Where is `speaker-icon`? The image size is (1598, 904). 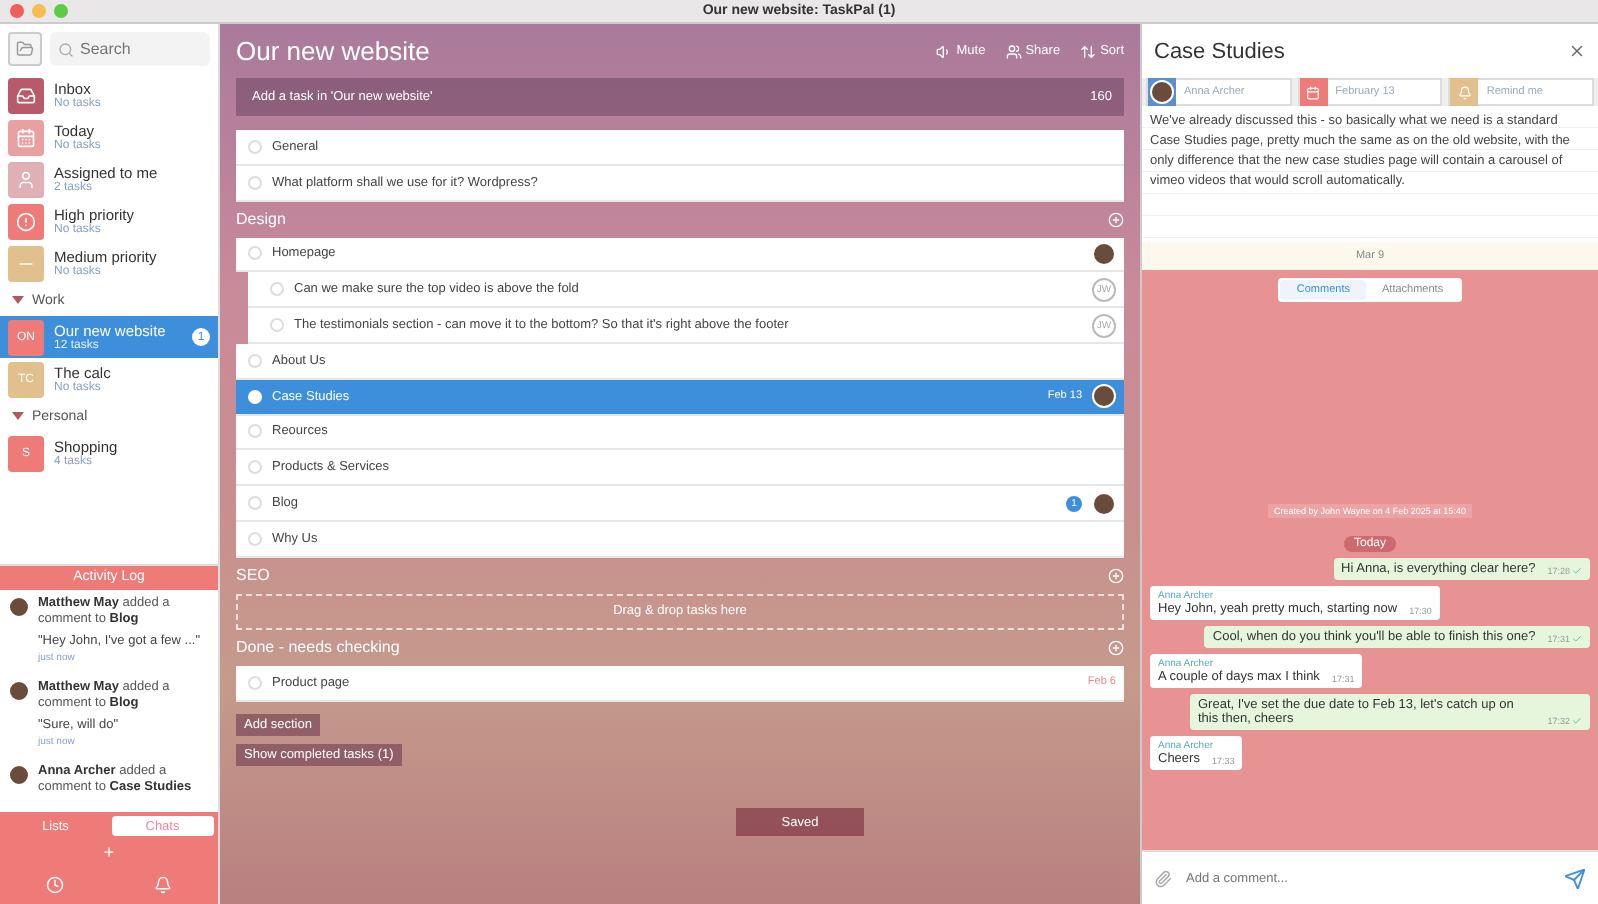 speaker-icon is located at coordinates (944, 51).